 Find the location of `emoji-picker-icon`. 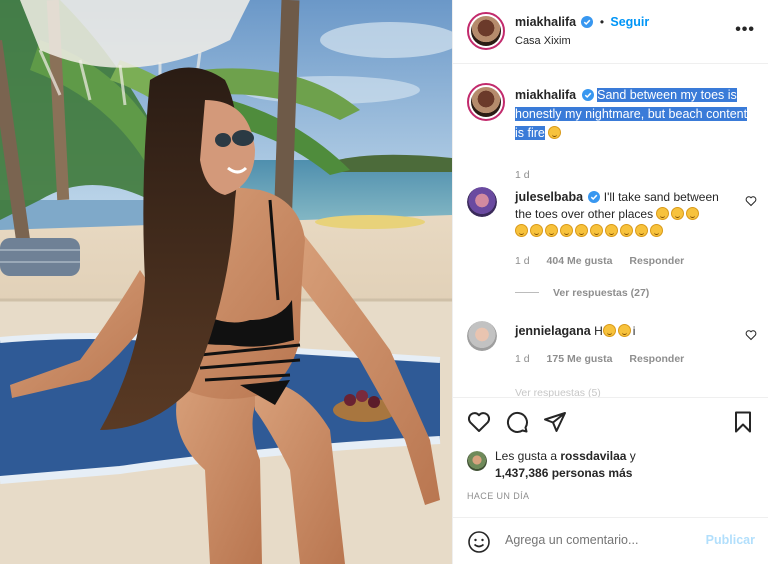

emoji-picker-icon is located at coordinates (479, 542).